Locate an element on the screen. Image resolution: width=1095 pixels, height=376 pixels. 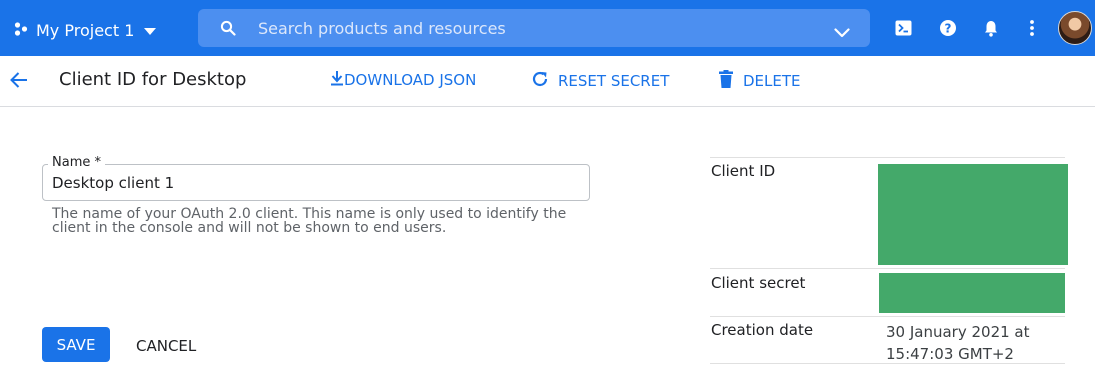
download-json-label: DOWNLOAD JSON is located at coordinates (410, 80).